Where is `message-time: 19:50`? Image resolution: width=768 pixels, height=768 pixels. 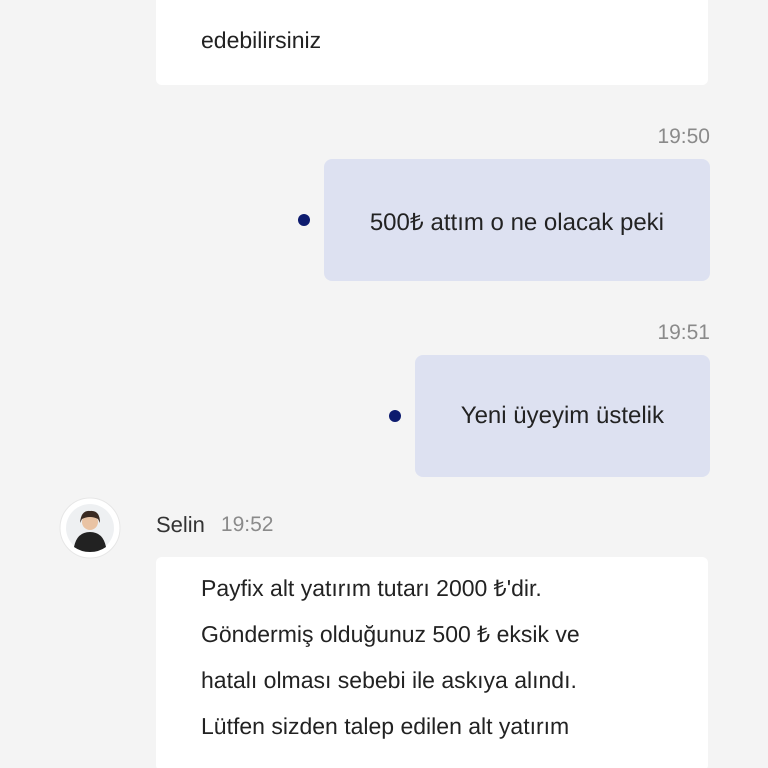
message-time: 19:50 is located at coordinates (683, 137).